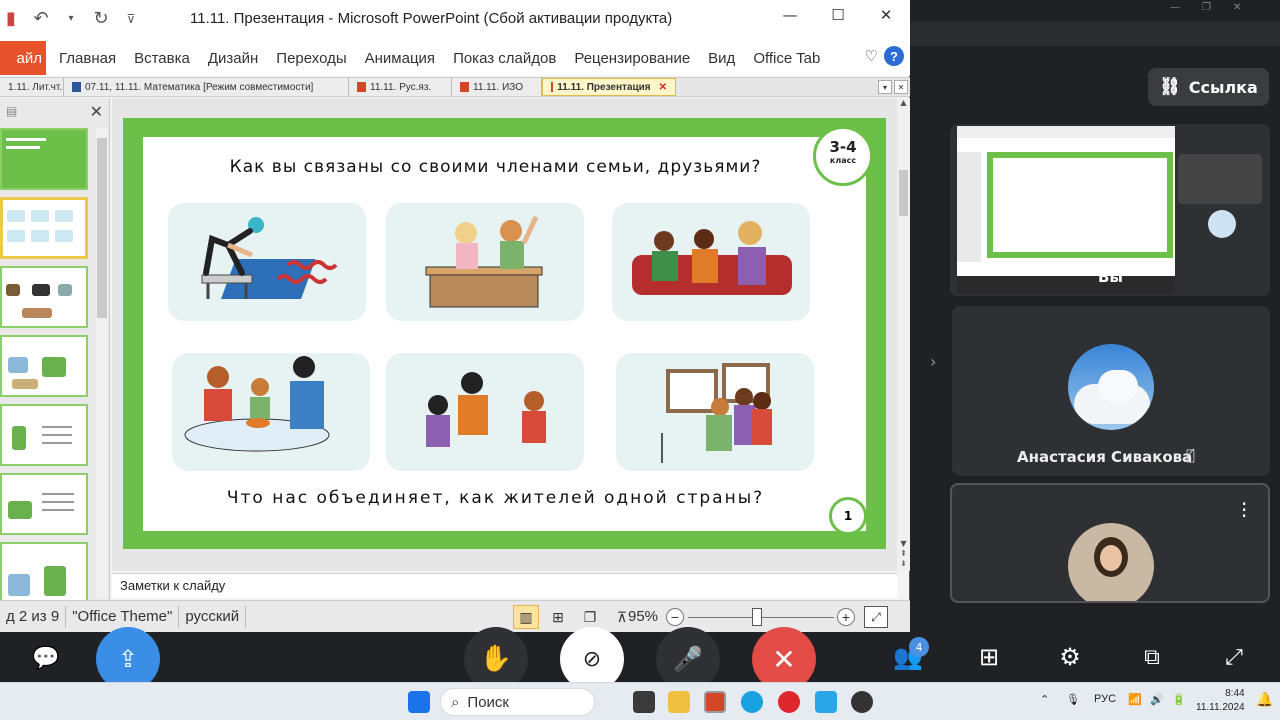 The image size is (1280, 720). I want to click on edge-icon, so click(752, 702).